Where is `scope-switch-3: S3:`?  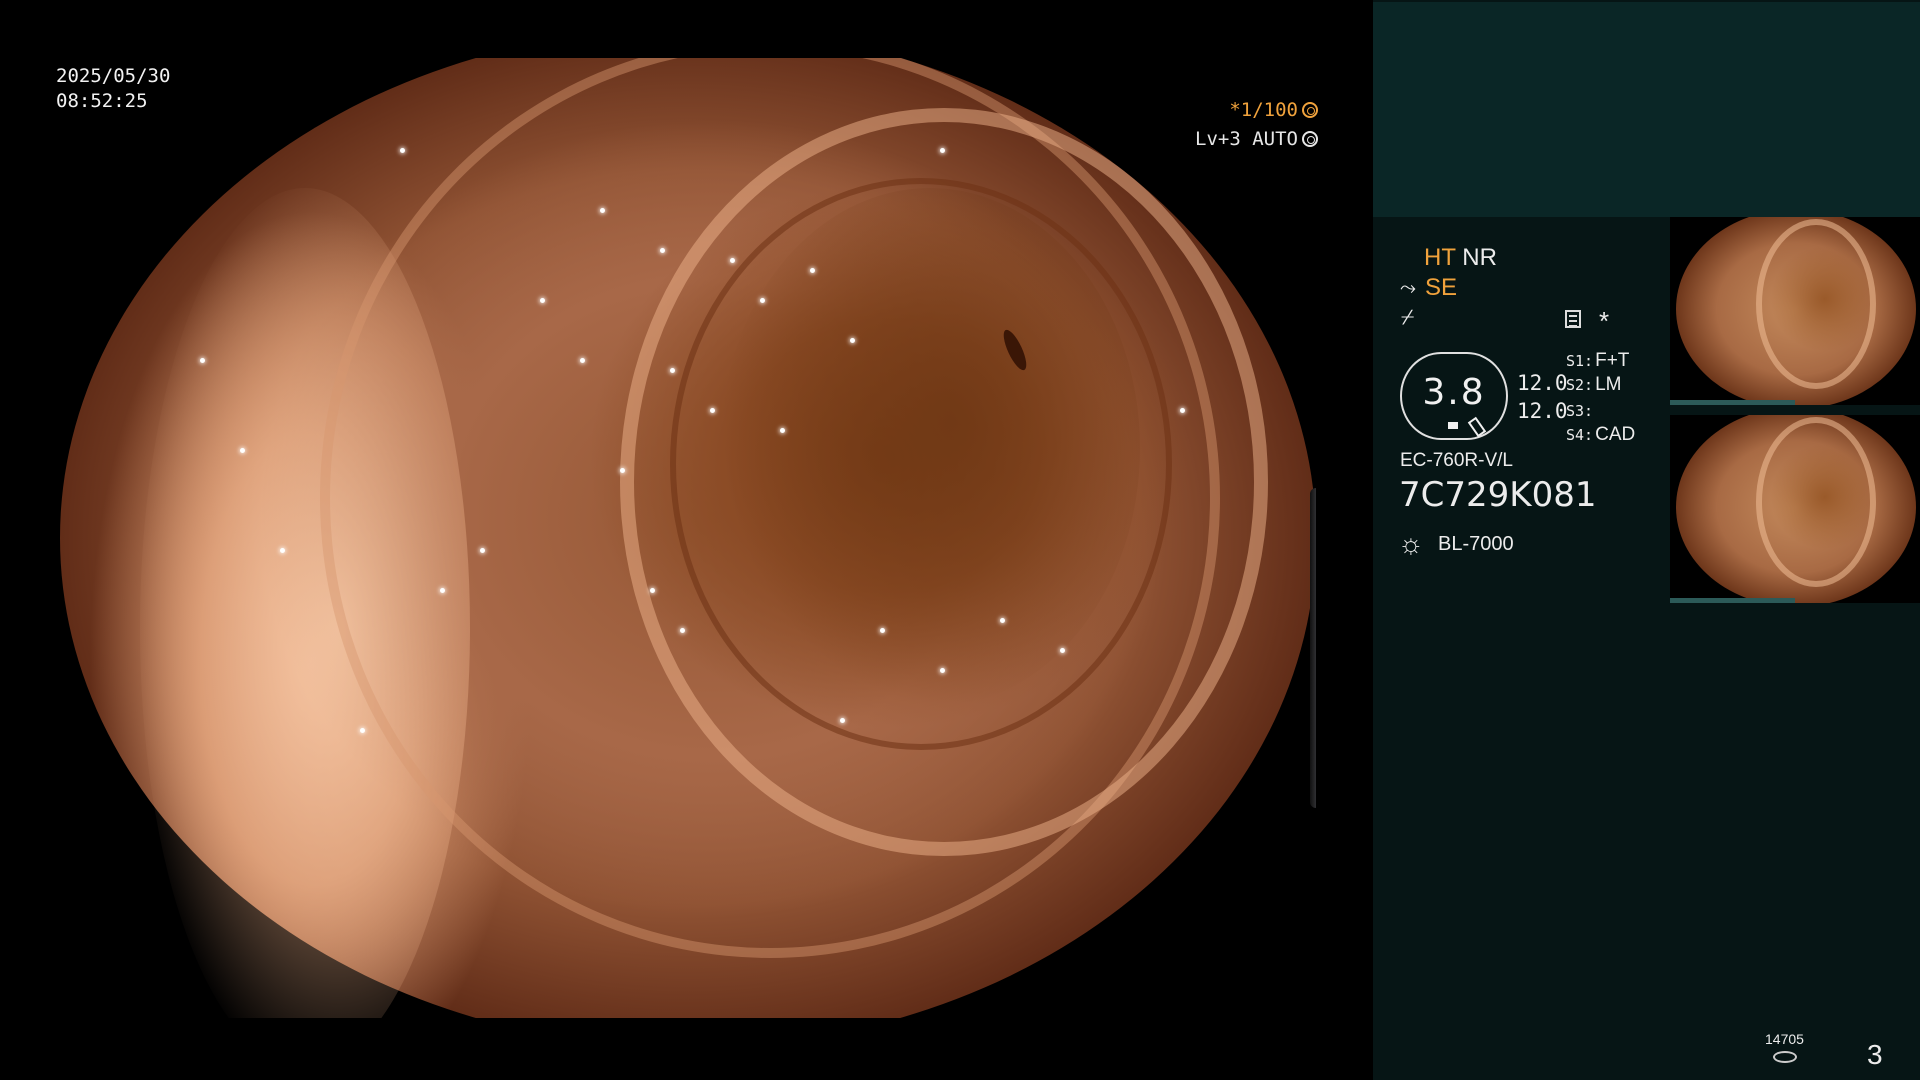 scope-switch-3: S3: is located at coordinates (1580, 411).